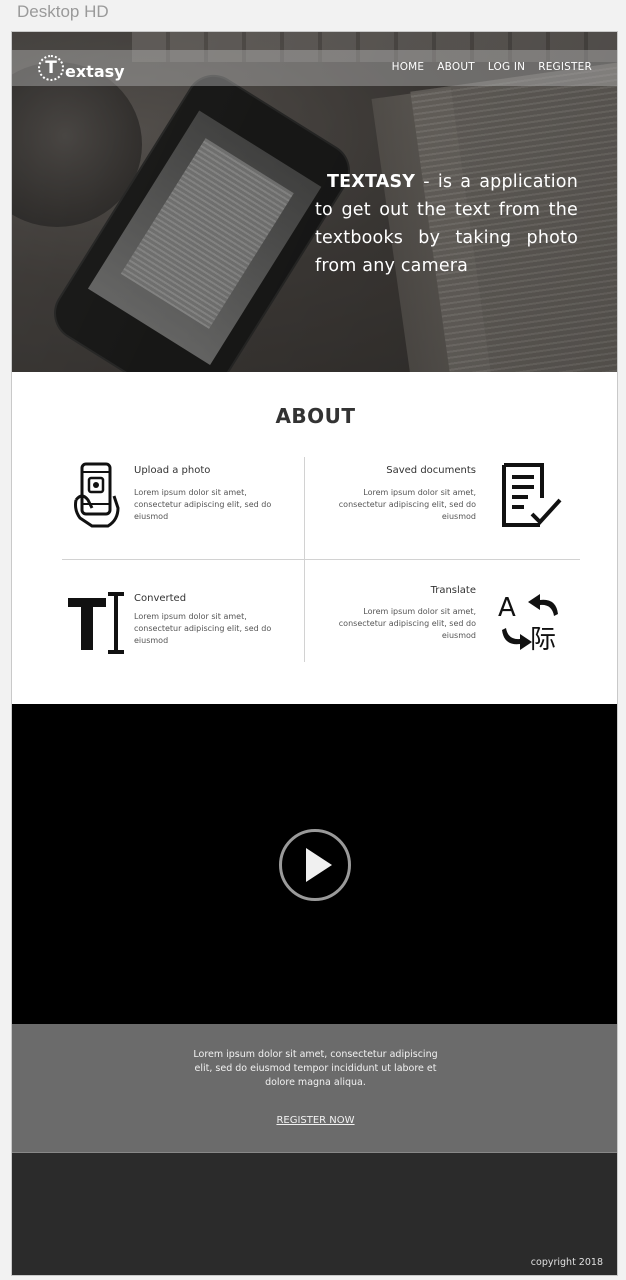  I want to click on play-icon, so click(315, 865).